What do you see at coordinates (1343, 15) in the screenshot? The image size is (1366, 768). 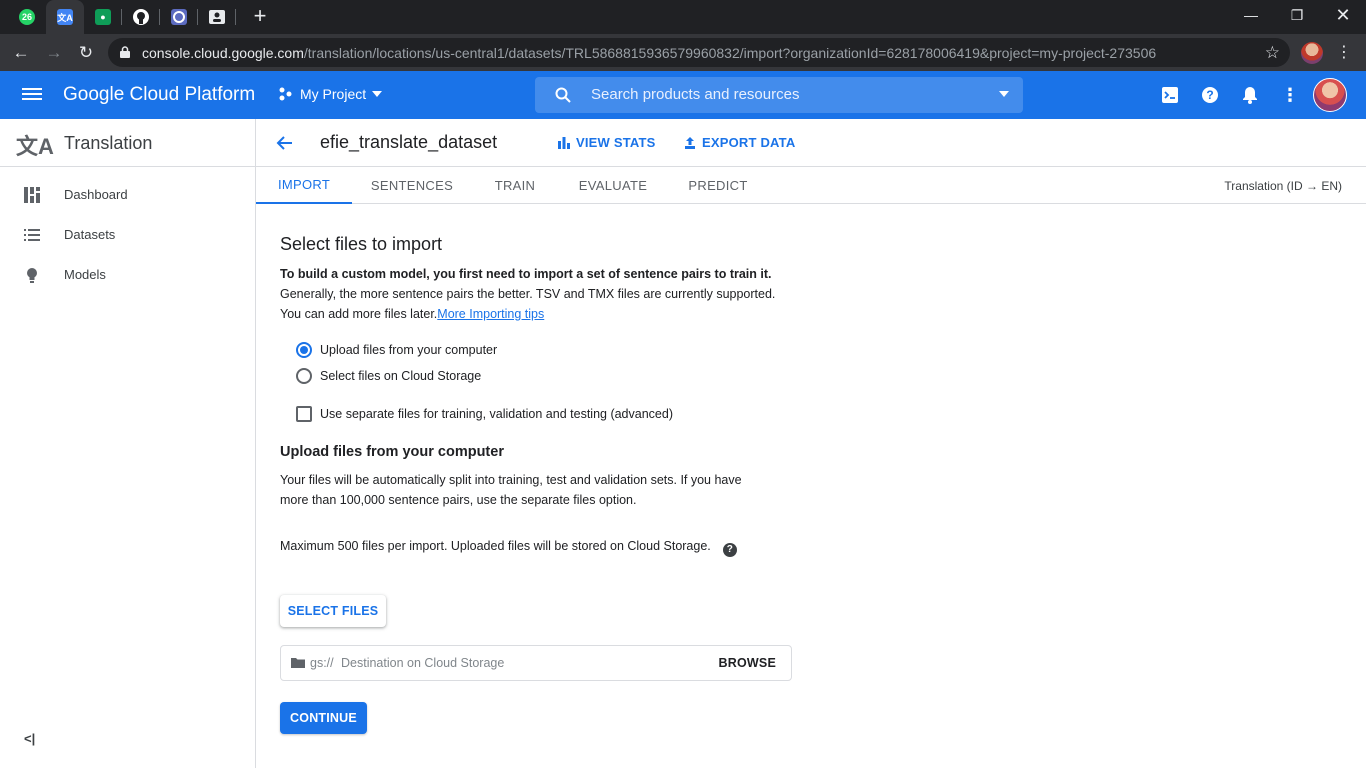 I see `close-window-button: ✕` at bounding box center [1343, 15].